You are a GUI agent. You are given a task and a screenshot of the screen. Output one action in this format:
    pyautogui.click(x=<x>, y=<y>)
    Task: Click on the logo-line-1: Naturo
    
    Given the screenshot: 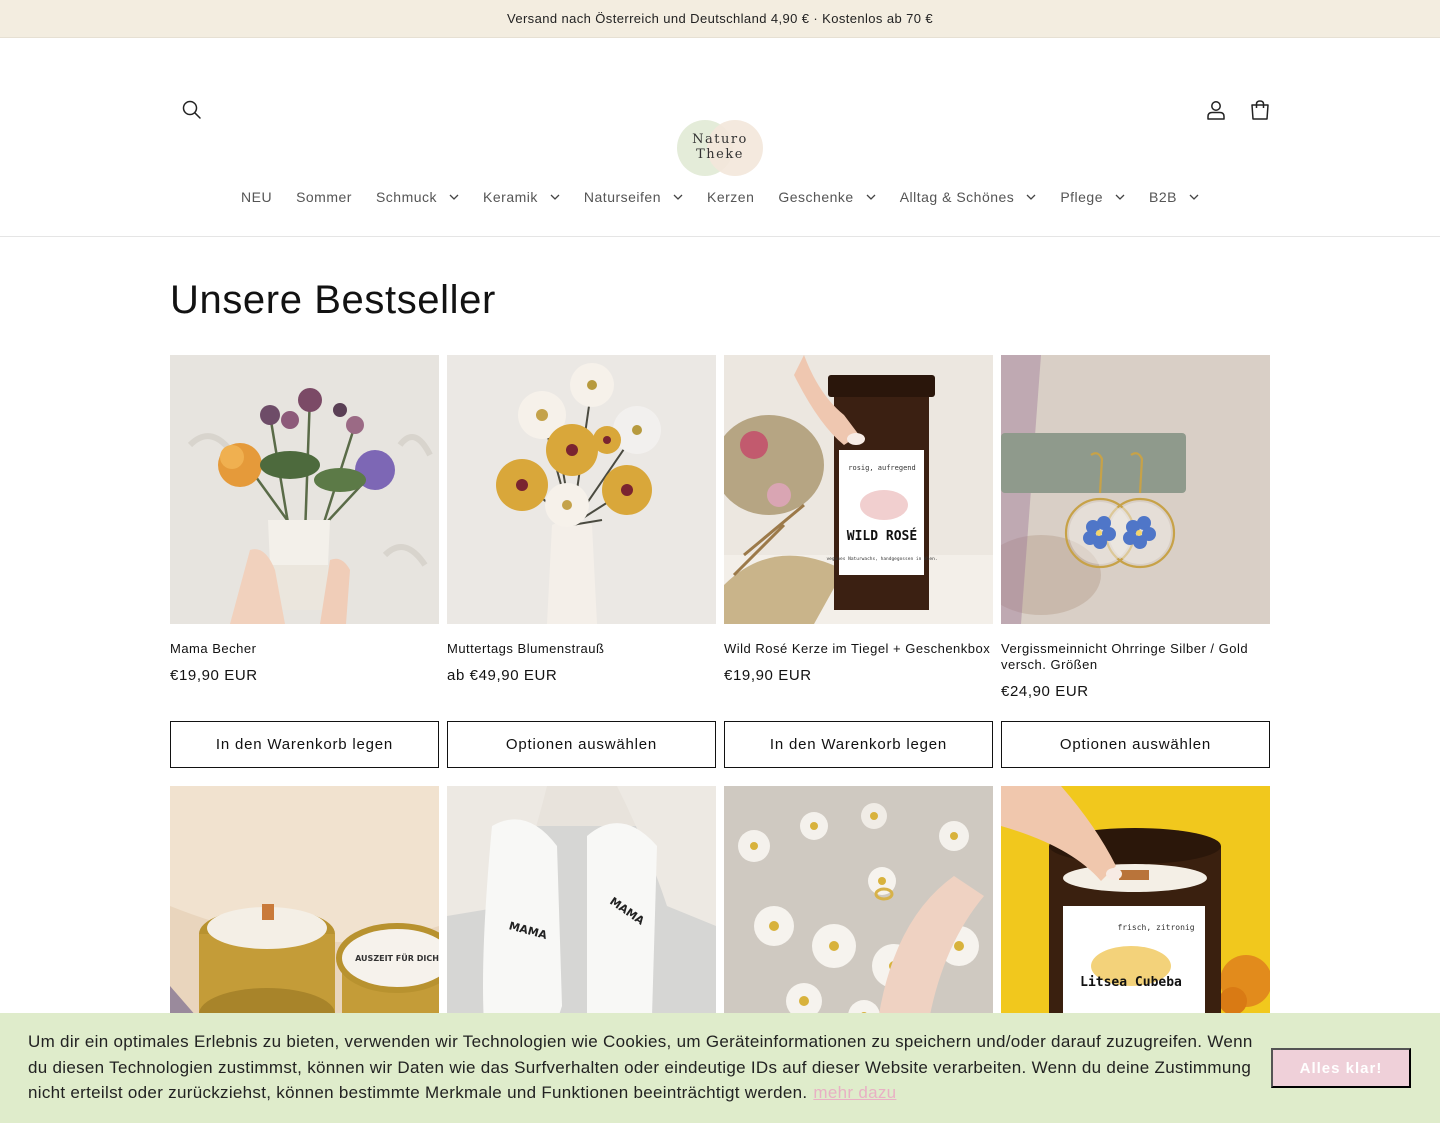 What is the action you would take?
    pyautogui.click(x=720, y=139)
    